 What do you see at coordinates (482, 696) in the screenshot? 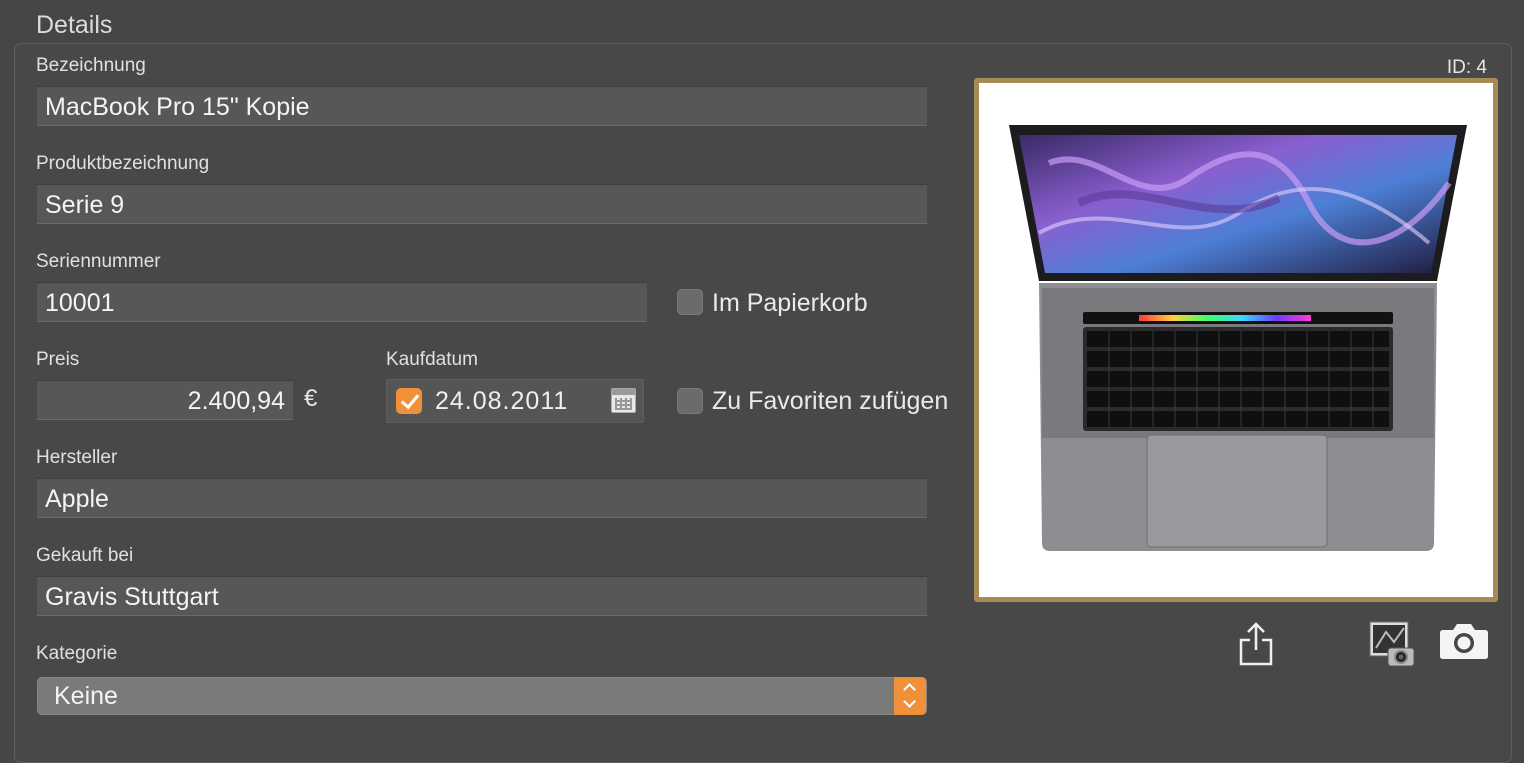
I see `kategorie-select: Keine` at bounding box center [482, 696].